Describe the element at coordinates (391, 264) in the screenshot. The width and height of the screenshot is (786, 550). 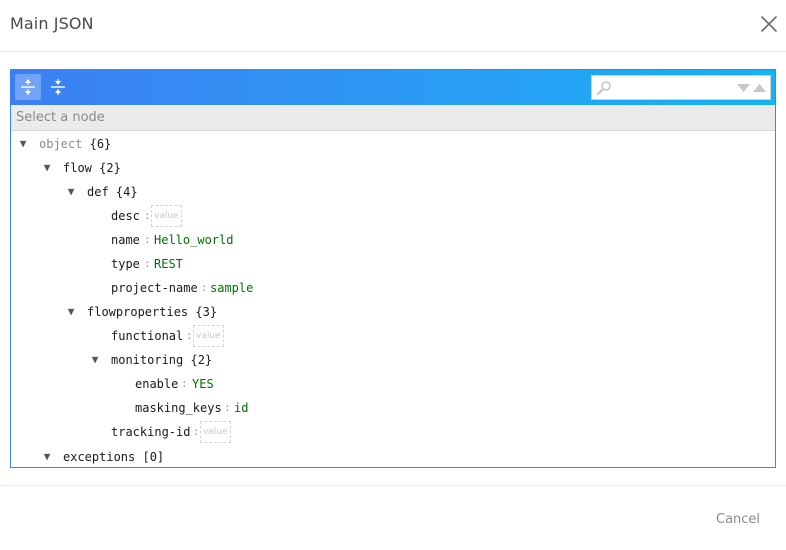
I see `tree-node-type: type : REST` at that location.